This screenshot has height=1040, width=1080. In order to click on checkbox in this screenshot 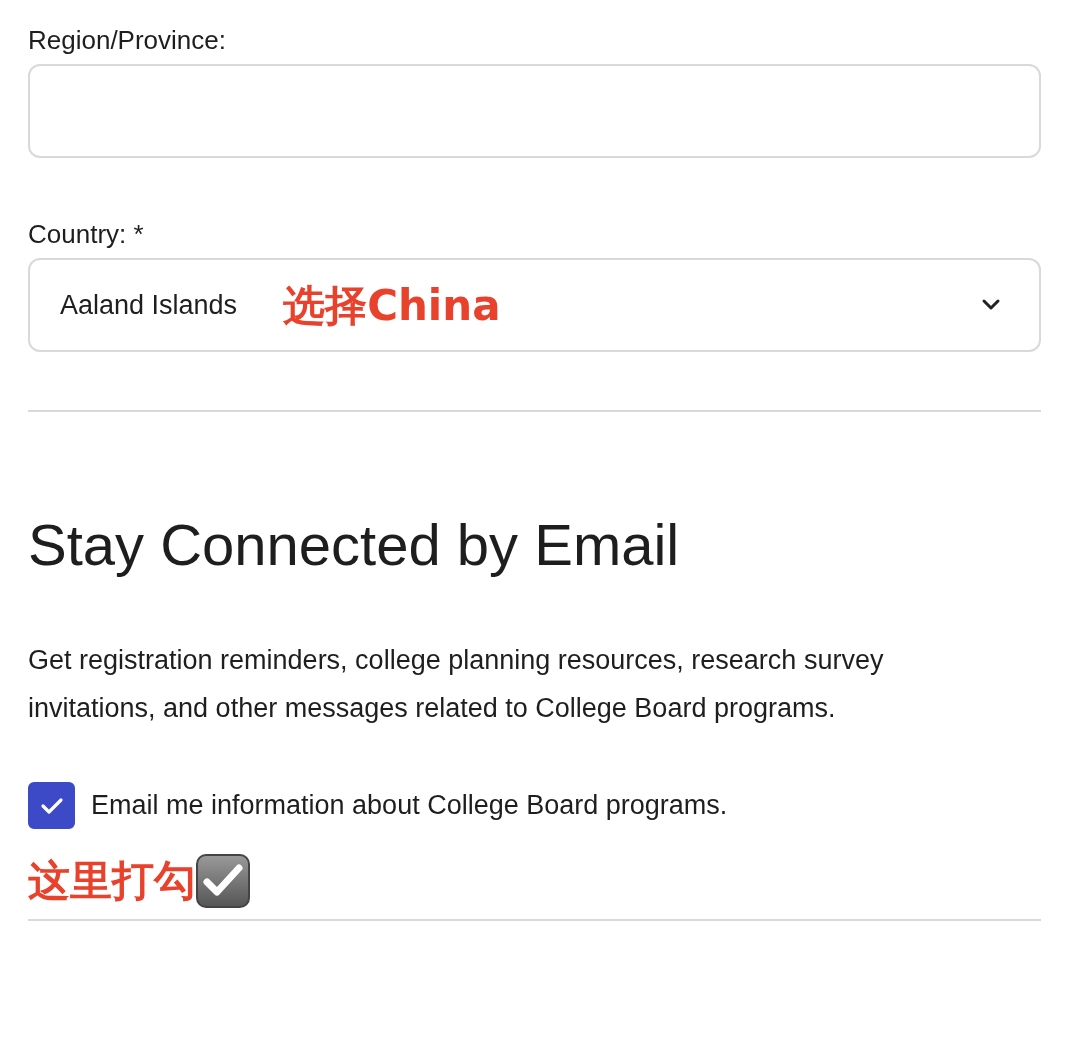, I will do `click(51, 805)`.